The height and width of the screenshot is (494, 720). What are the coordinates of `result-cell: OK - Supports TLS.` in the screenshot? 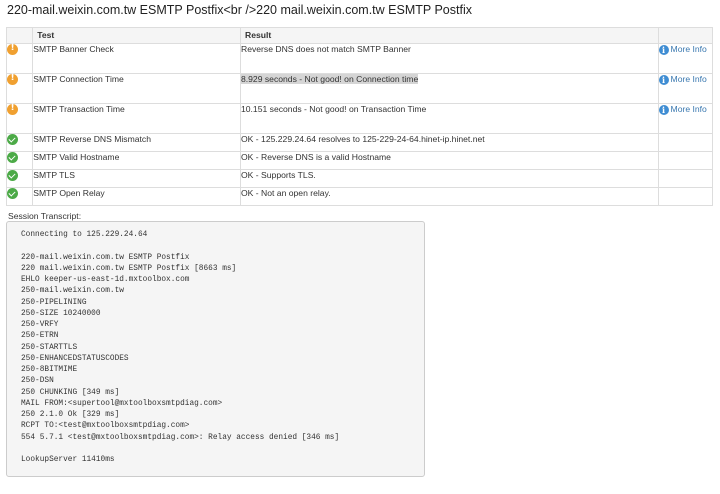 It's located at (449, 178).